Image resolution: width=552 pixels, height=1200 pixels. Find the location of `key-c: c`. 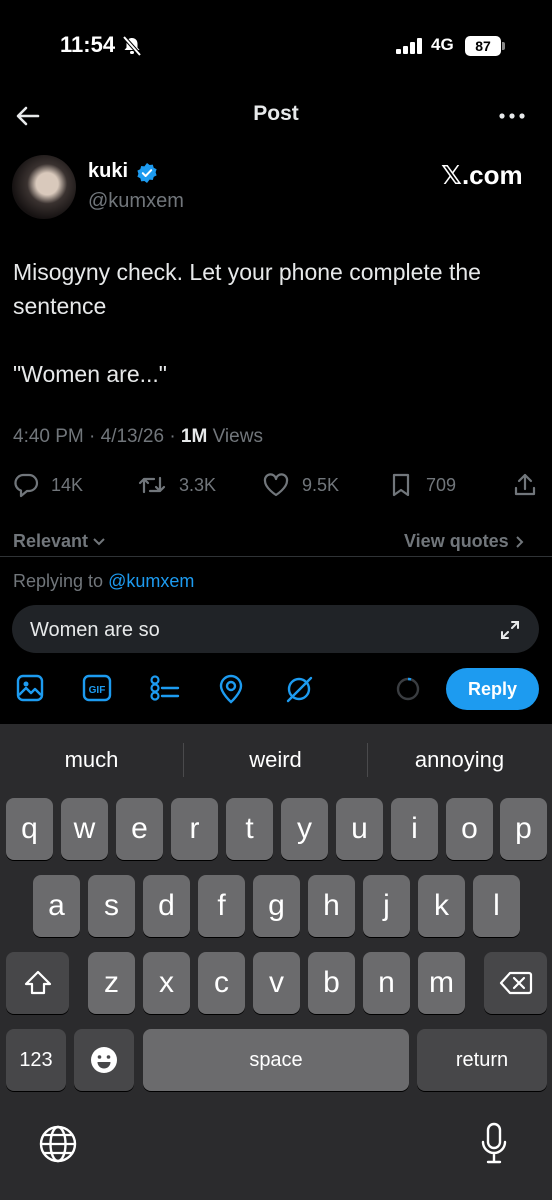

key-c: c is located at coordinates (221, 983).